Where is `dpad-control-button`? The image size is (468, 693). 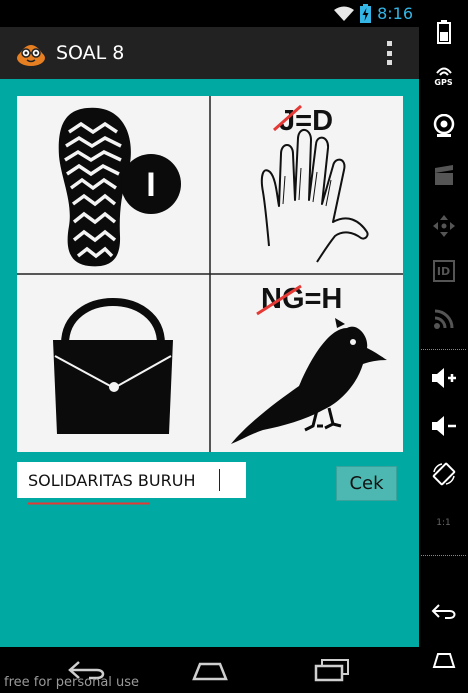 dpad-control-button is located at coordinates (443, 226).